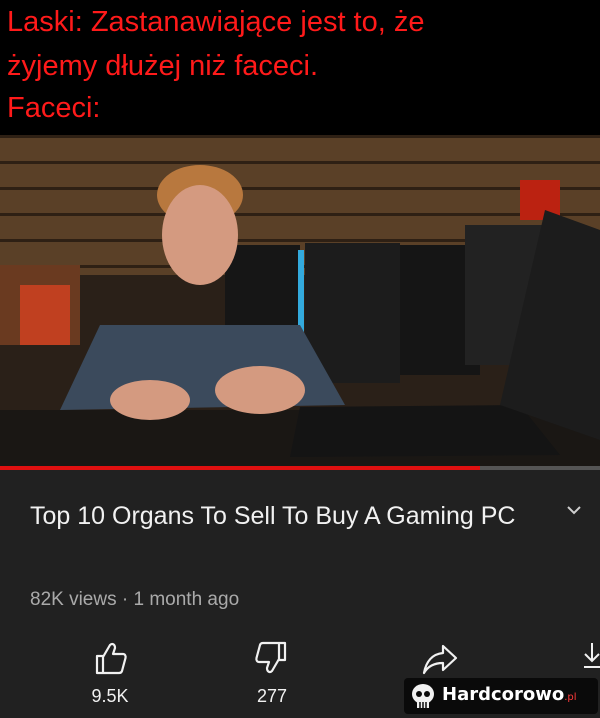 The height and width of the screenshot is (718, 600). What do you see at coordinates (272, 658) in the screenshot?
I see `thumbs-down-icon` at bounding box center [272, 658].